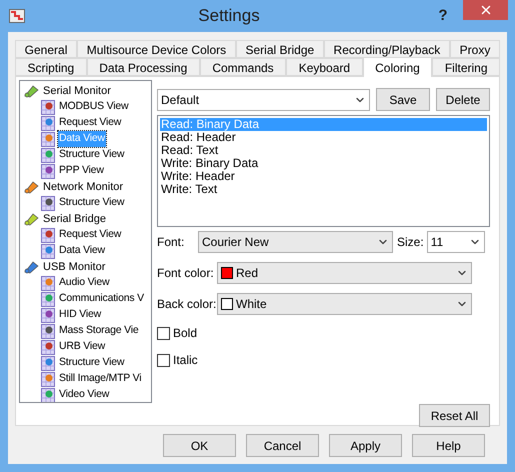  Describe the element at coordinates (323, 176) in the screenshot. I see `list-item: Write: Header` at that location.